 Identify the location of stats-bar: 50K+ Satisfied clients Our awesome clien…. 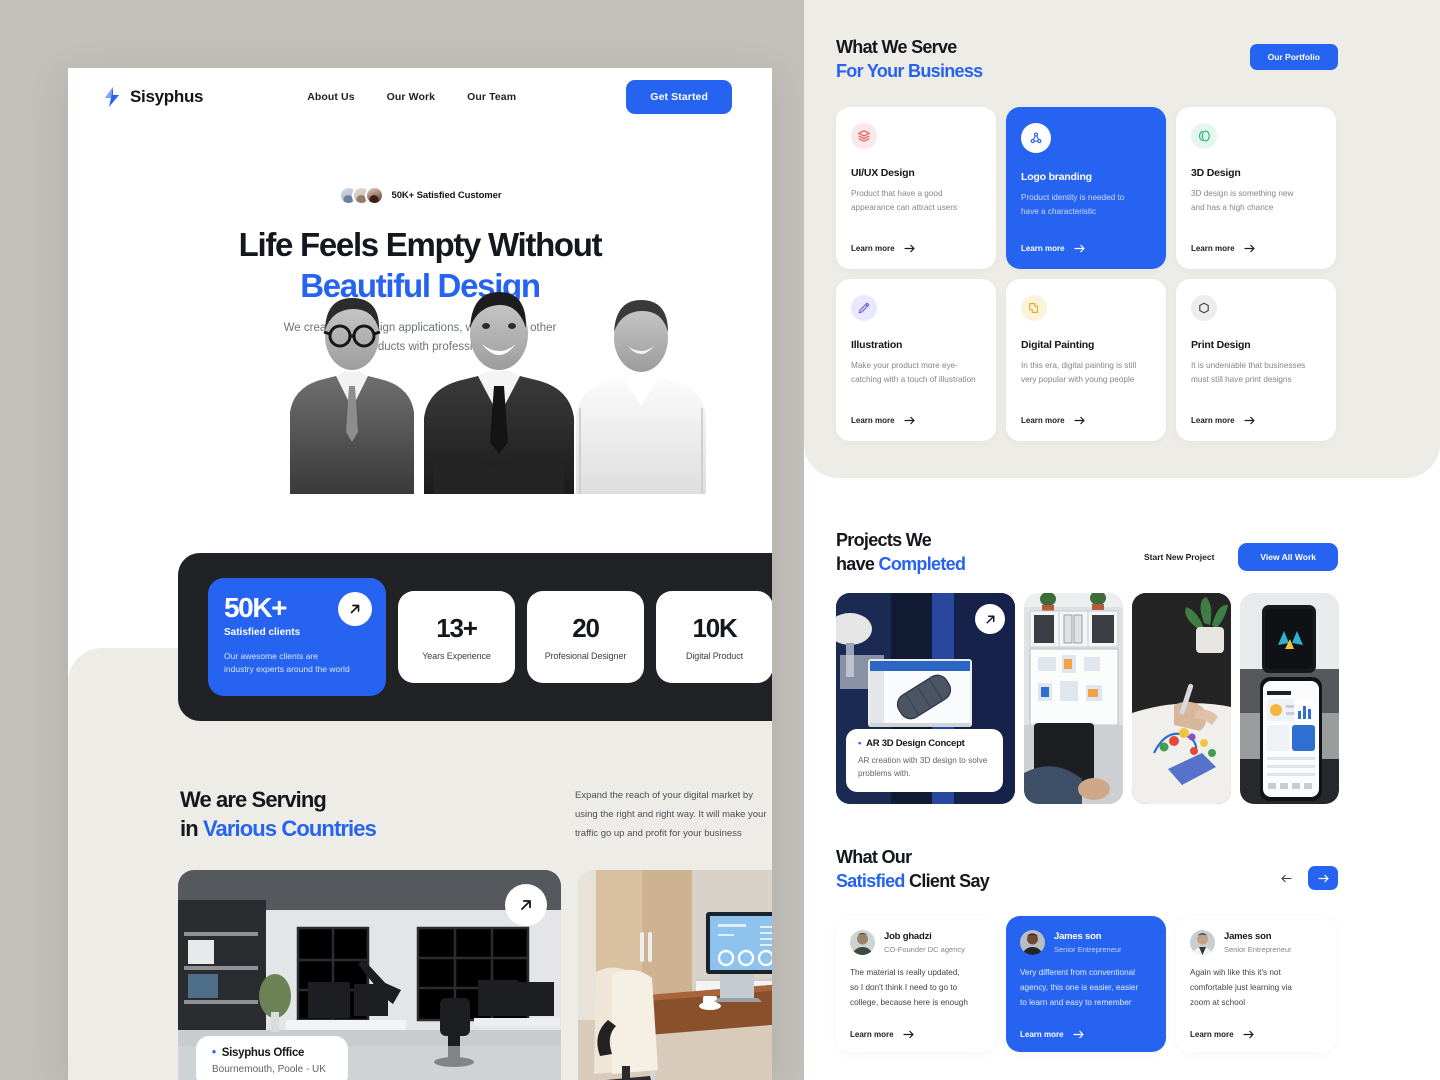
(475, 637).